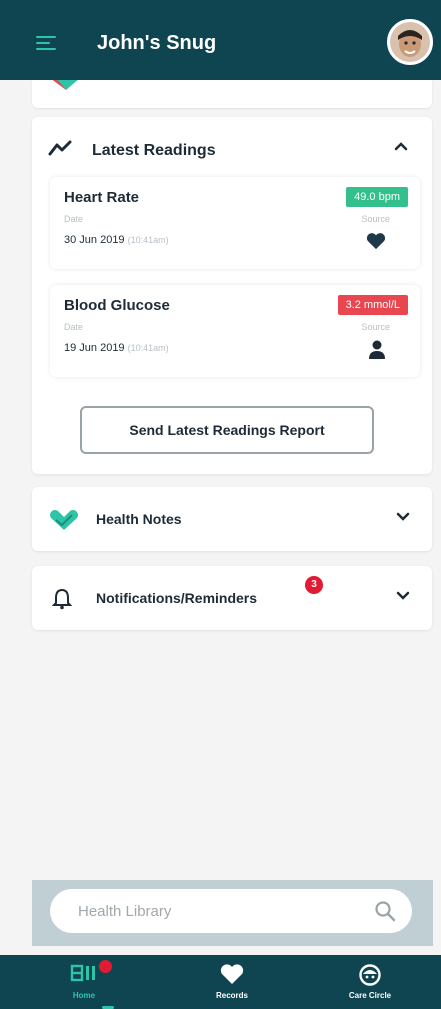 Image resolution: width=441 pixels, height=1009 pixels. Describe the element at coordinates (46, 43) in the screenshot. I see `hamburger-menu-icon` at that location.